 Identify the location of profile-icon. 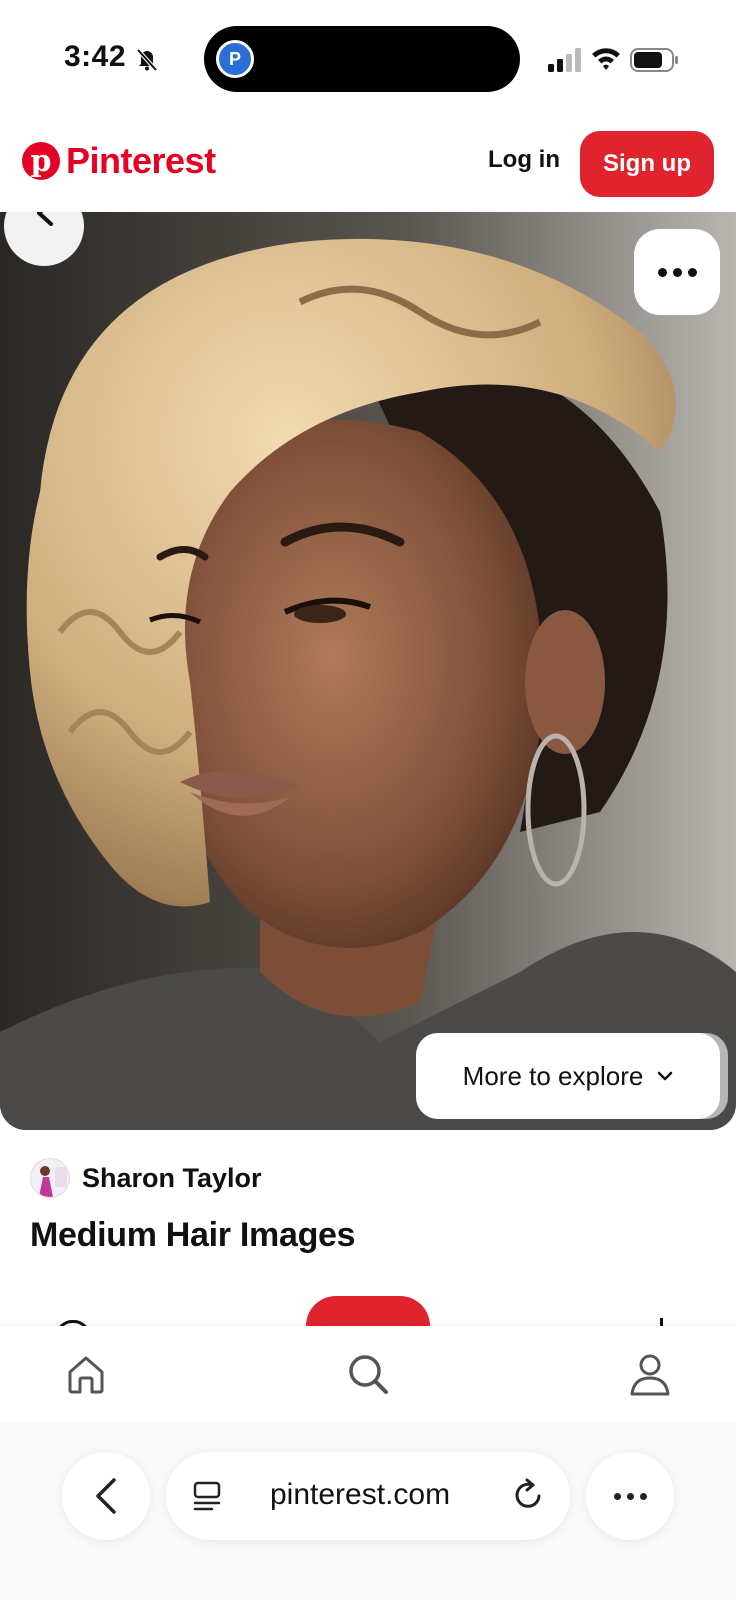
(650, 1375).